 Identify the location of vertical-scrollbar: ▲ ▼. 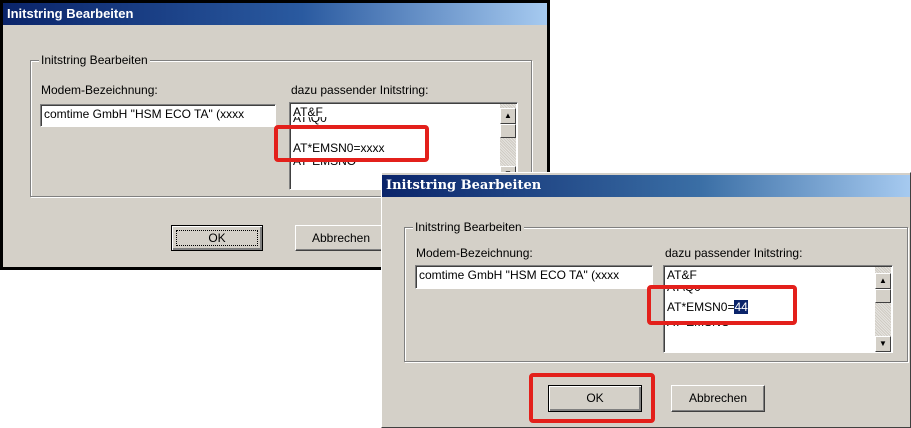
(883, 309).